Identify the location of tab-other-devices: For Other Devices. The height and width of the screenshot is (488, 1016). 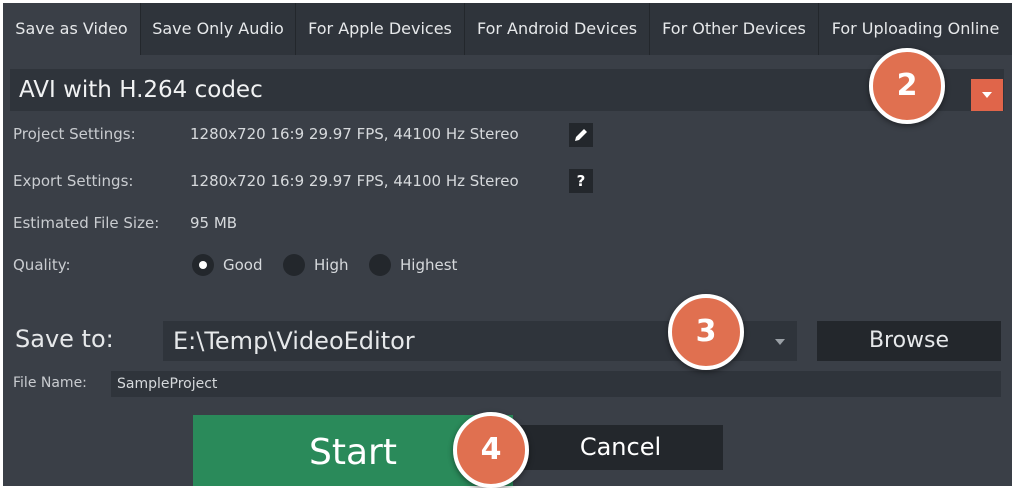
(734, 29).